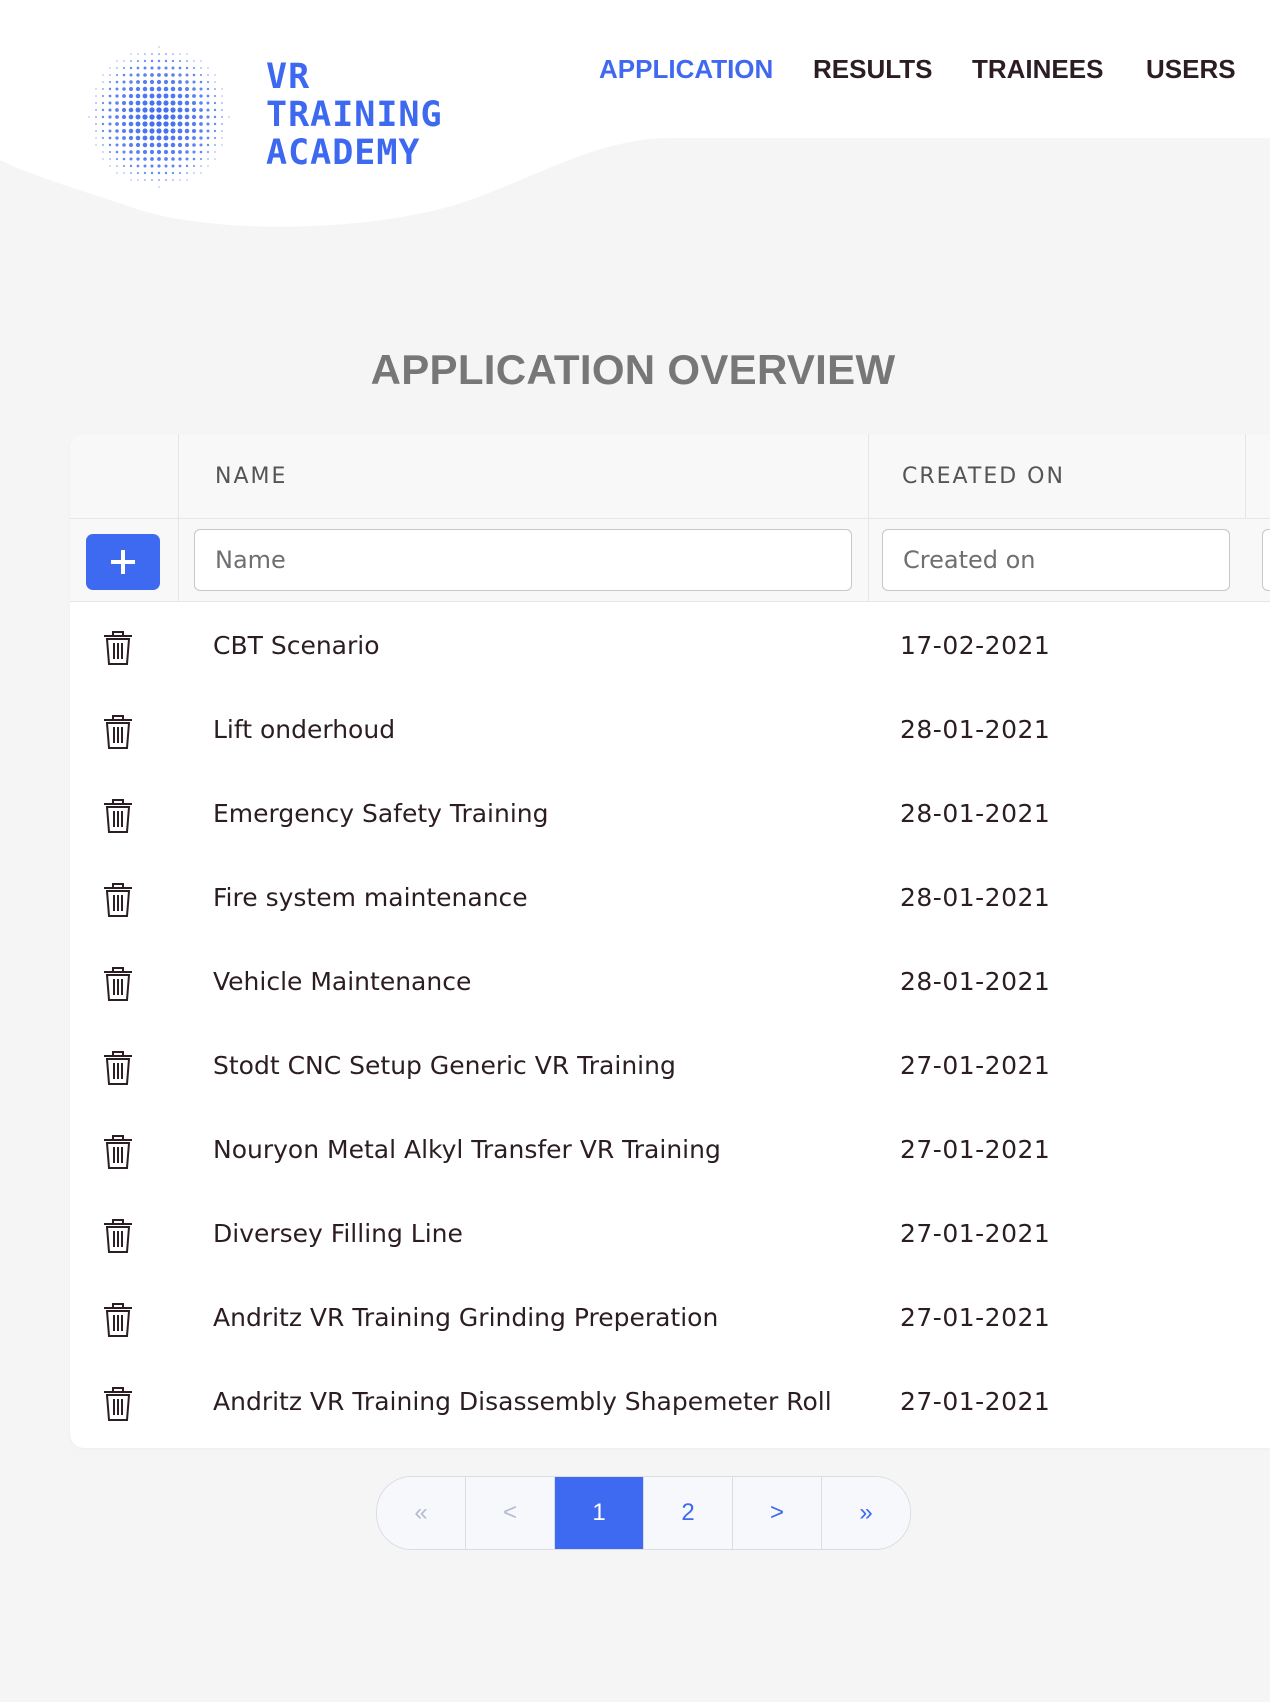 Image resolution: width=1270 pixels, height=1702 pixels. Describe the element at coordinates (598, 1513) in the screenshot. I see `page-button-1: 1` at that location.